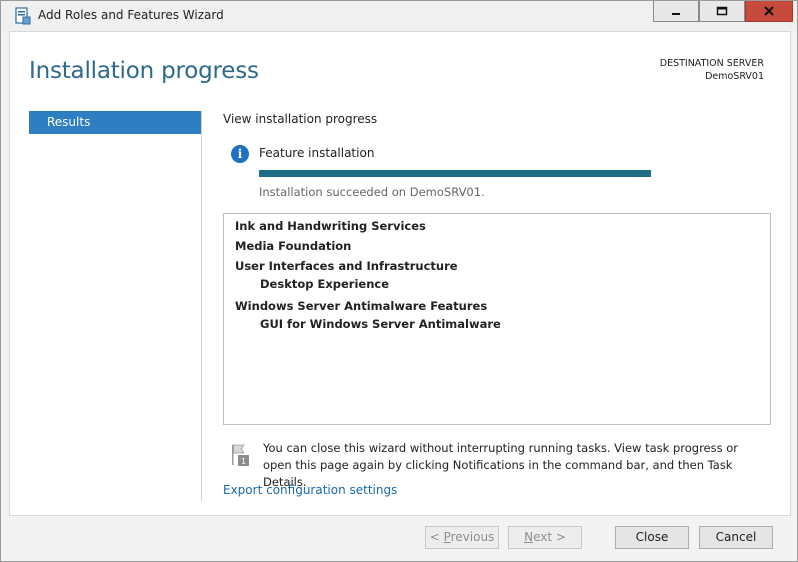 Image resolution: width=798 pixels, height=562 pixels. What do you see at coordinates (372, 192) in the screenshot?
I see `status-message: Installation succeeded on DemoSRV01.` at bounding box center [372, 192].